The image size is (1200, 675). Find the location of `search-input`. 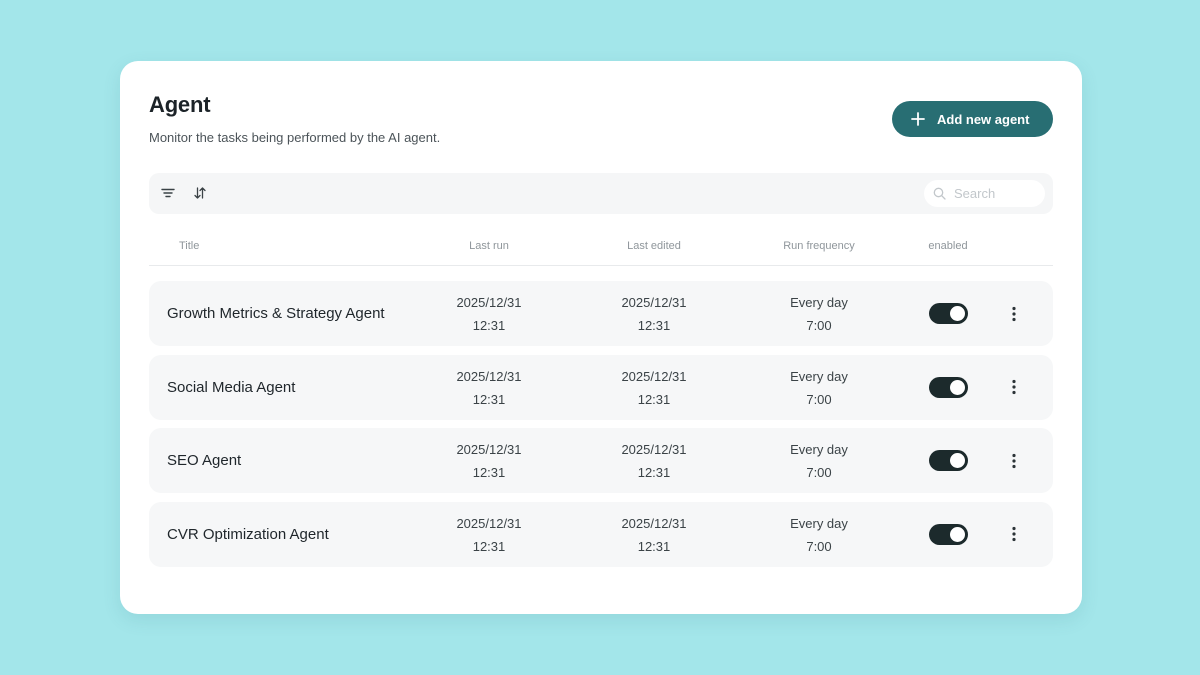

search-input is located at coordinates (999, 193).